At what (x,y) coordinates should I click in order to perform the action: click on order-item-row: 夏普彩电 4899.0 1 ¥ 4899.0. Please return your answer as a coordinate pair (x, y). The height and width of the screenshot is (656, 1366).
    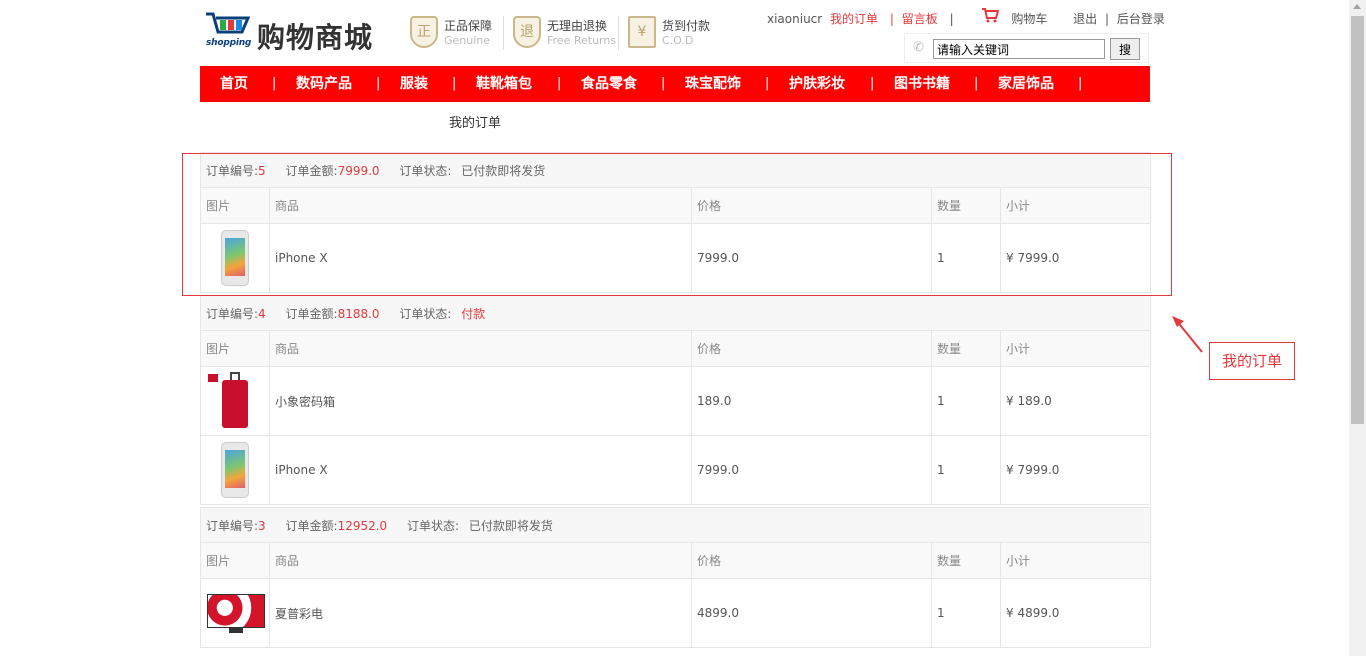
    Looking at the image, I should click on (676, 613).